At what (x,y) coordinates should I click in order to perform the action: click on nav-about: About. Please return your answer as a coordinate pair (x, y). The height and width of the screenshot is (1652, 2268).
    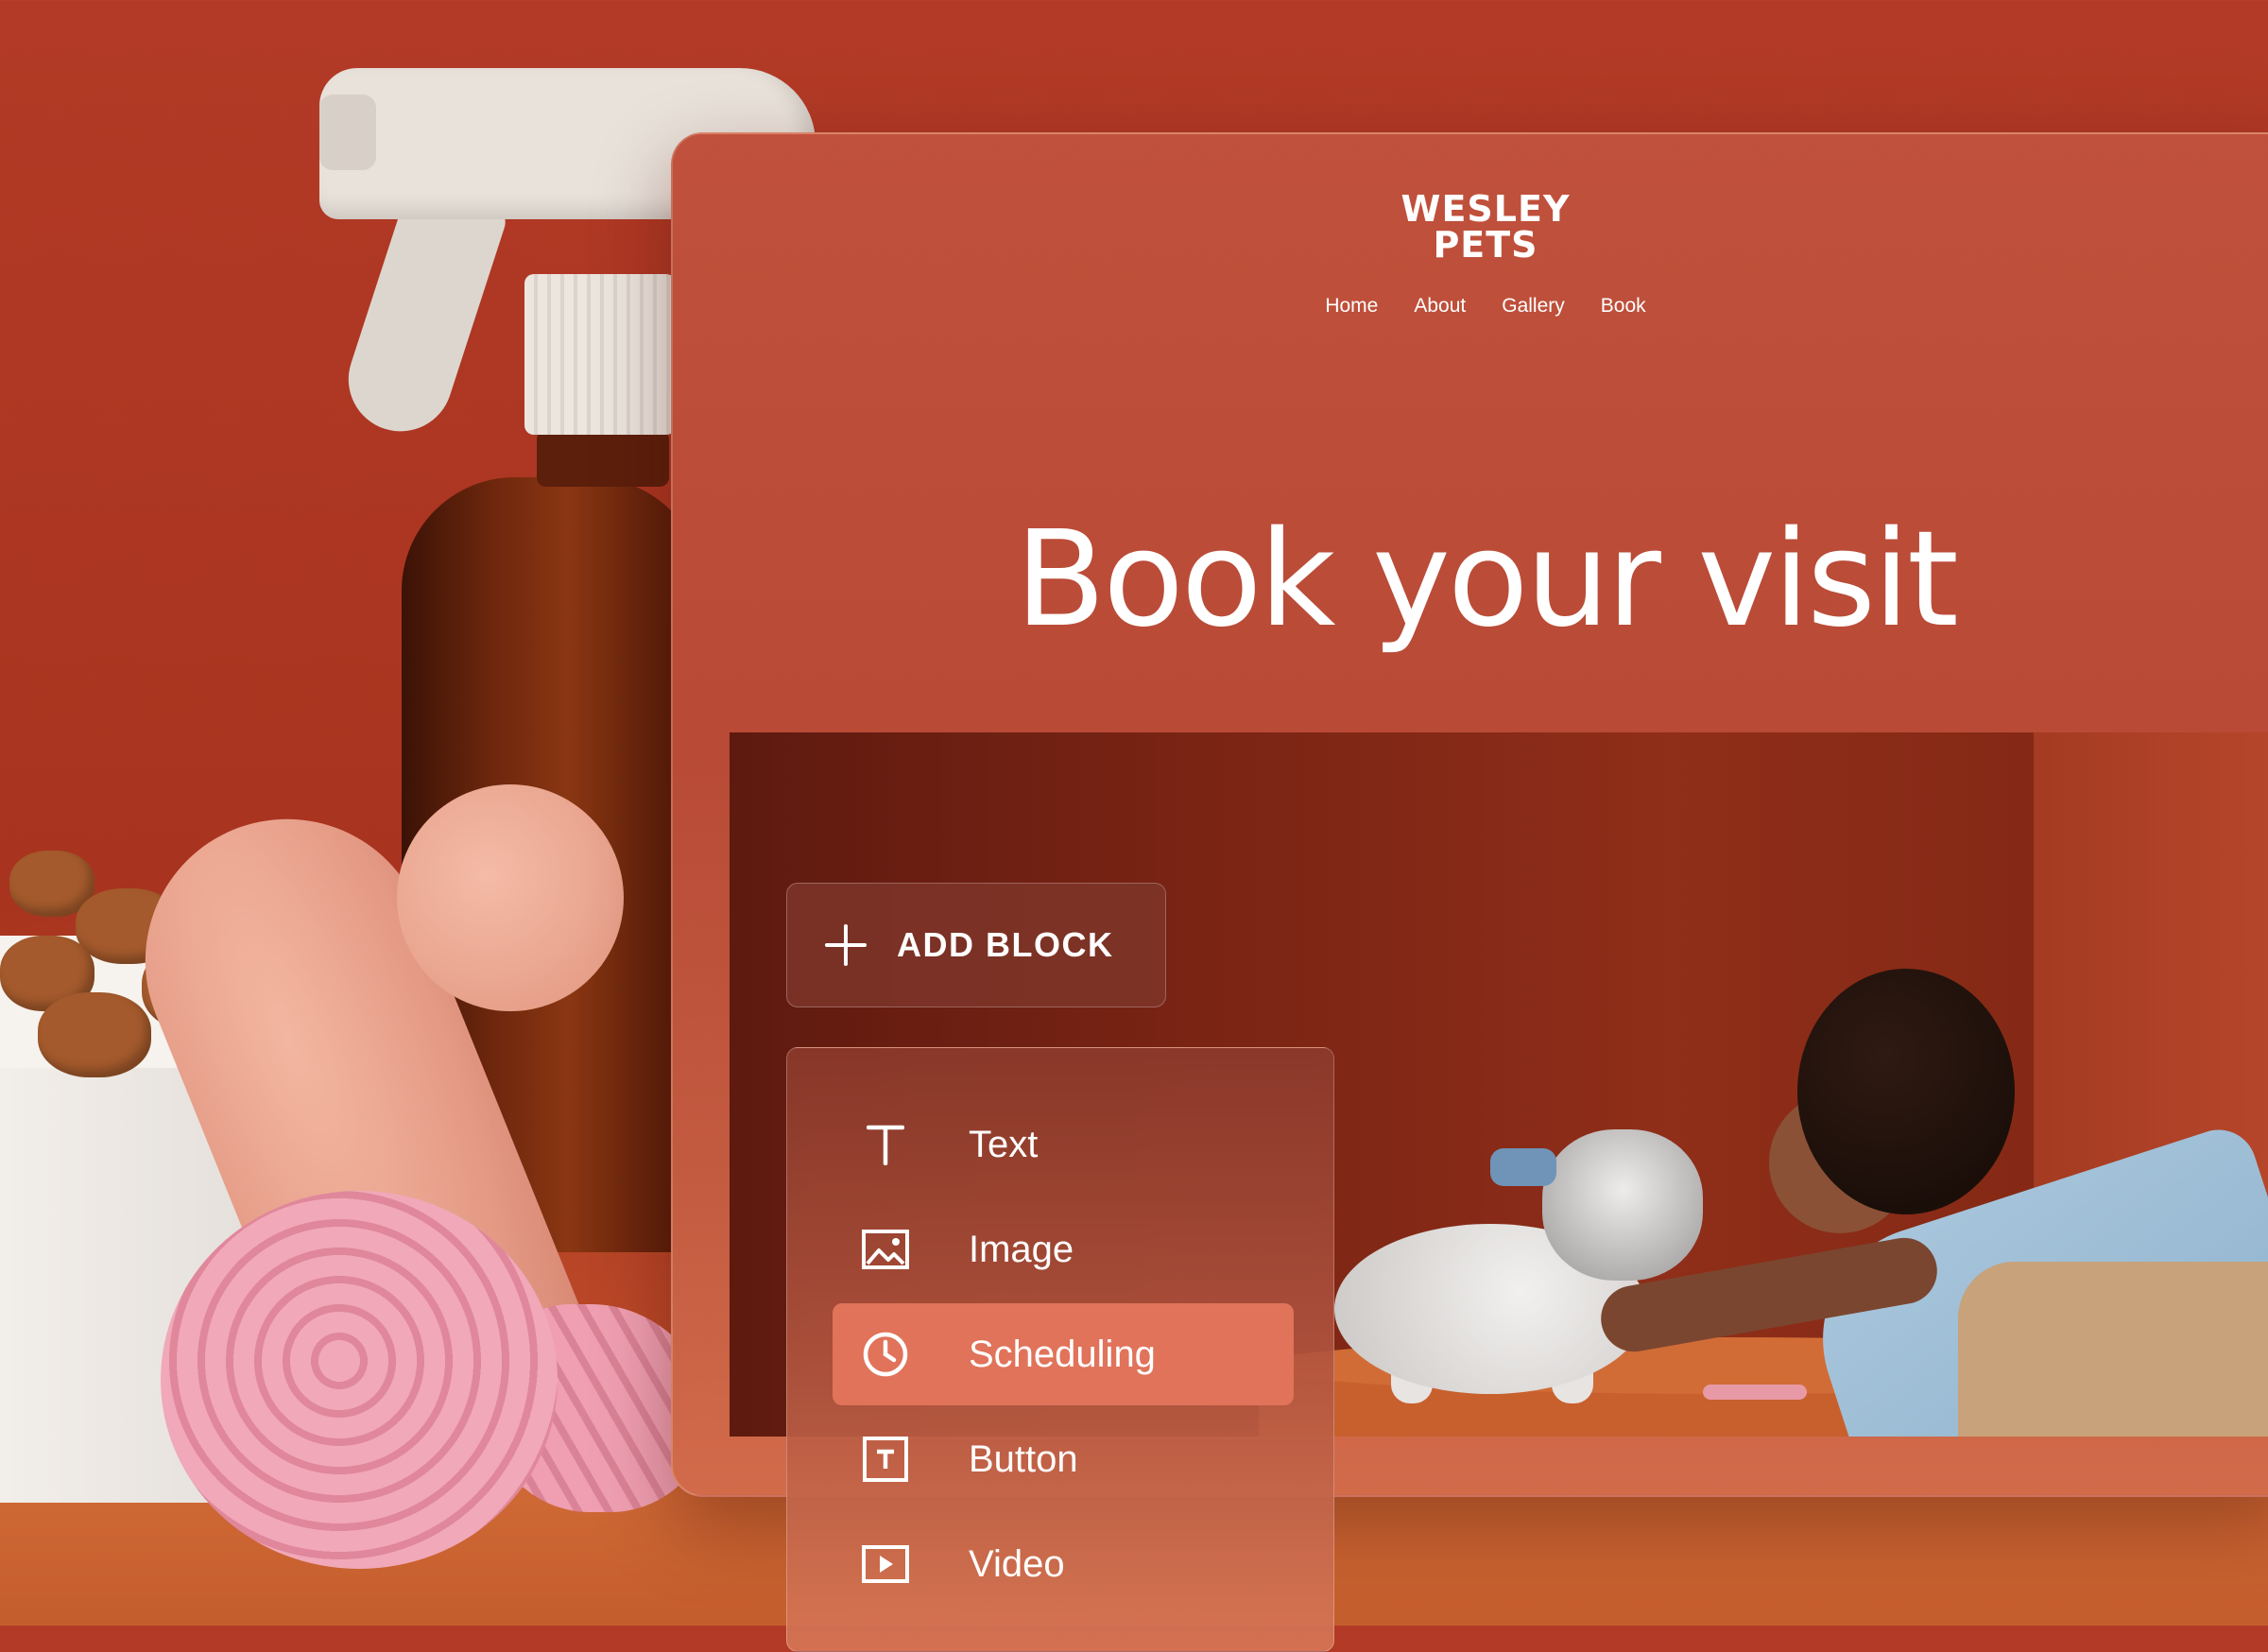
    Looking at the image, I should click on (1440, 306).